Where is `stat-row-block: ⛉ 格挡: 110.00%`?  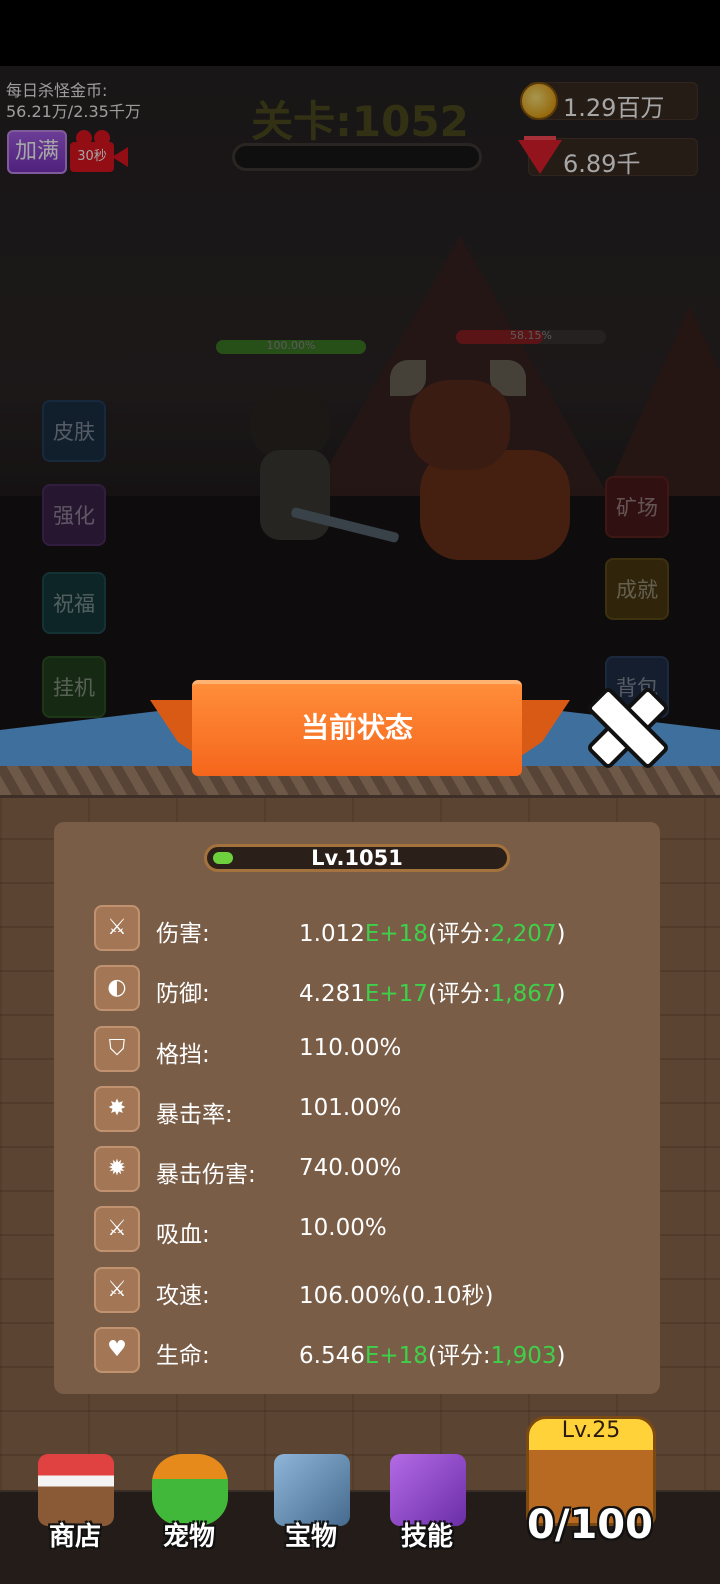 stat-row-block: ⛉ 格挡: 110.00% is located at coordinates (374, 1049).